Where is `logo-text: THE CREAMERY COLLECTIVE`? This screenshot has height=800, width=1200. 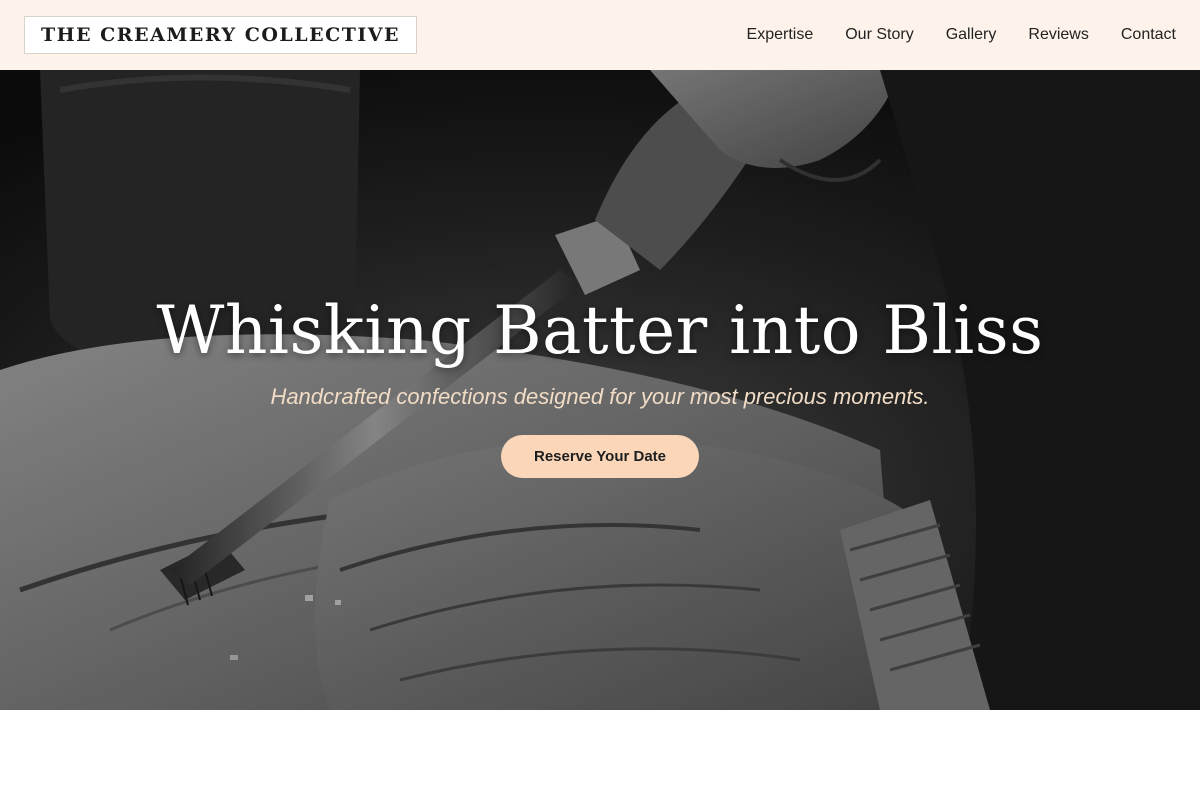
logo-text: THE CREAMERY COLLECTIVE is located at coordinates (220, 35).